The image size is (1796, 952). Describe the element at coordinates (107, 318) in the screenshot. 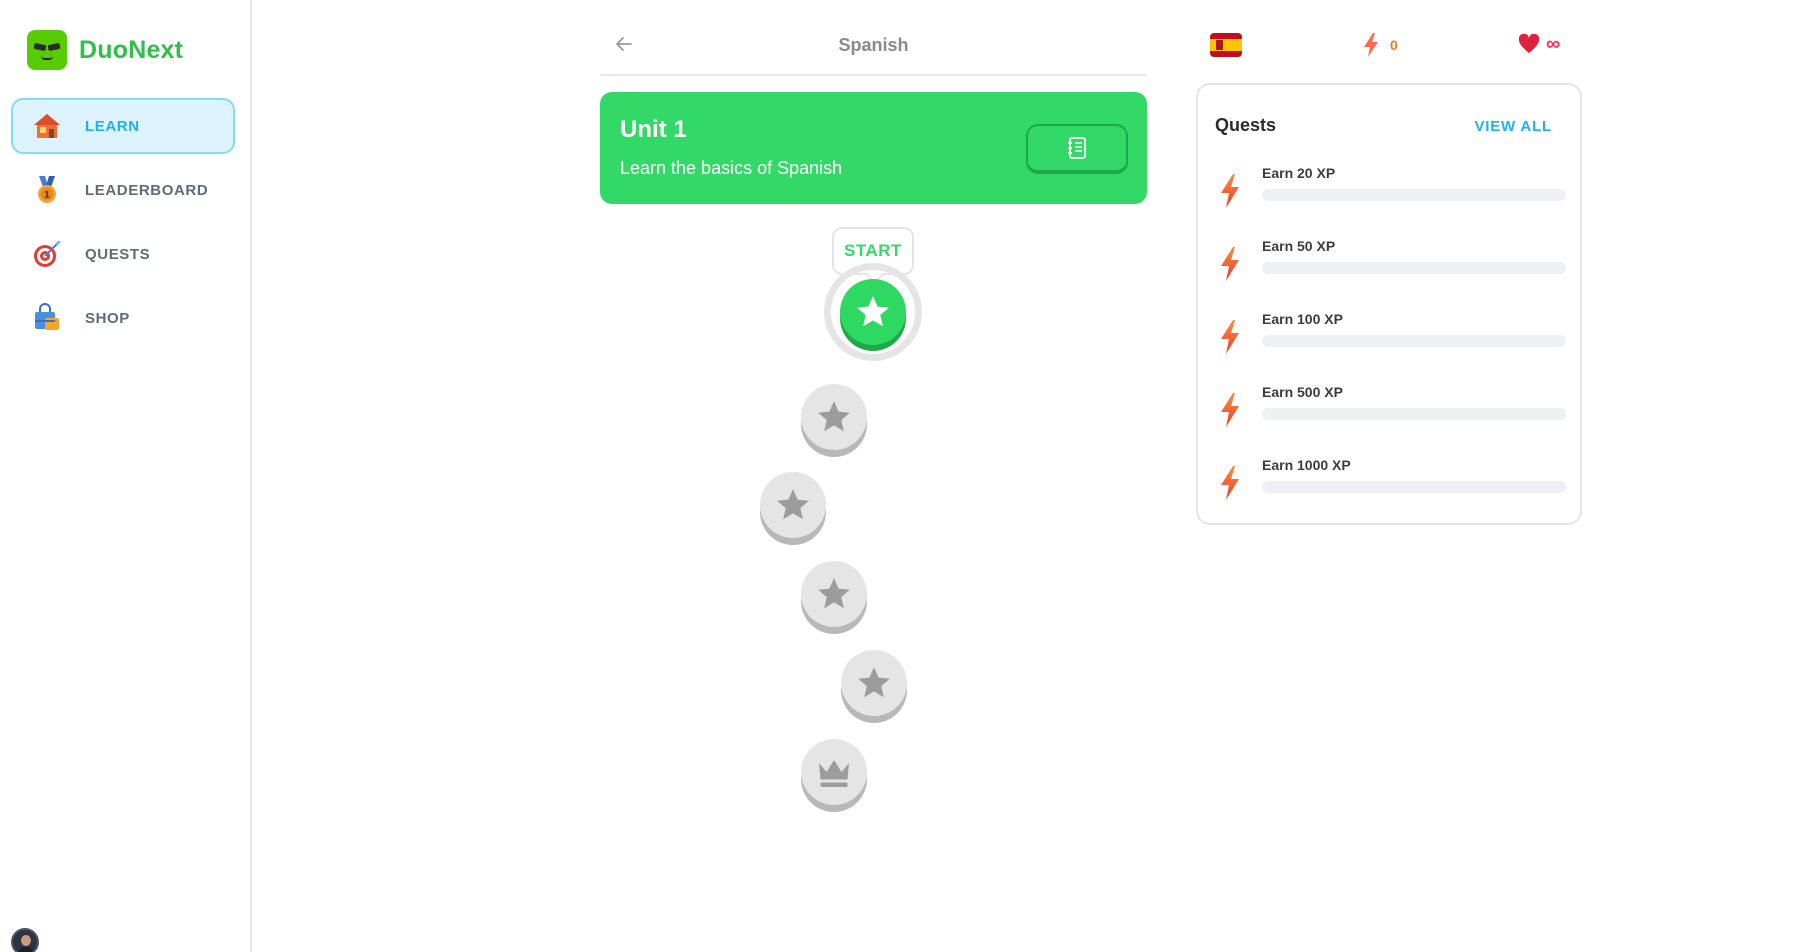

I see `sidebar-item-label: SHOP` at that location.